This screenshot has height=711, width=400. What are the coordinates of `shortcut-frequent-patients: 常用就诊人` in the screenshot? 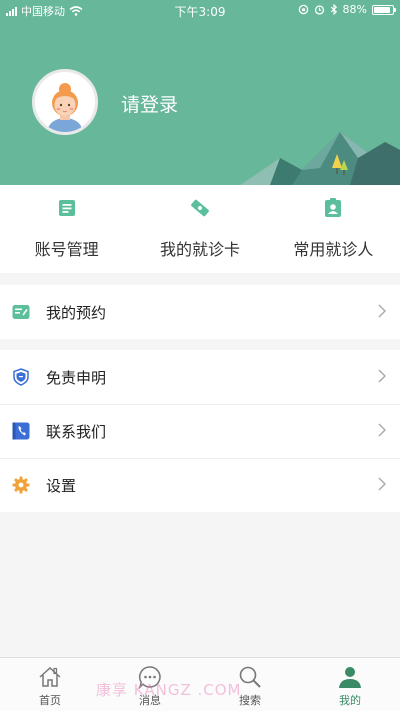 It's located at (333, 229).